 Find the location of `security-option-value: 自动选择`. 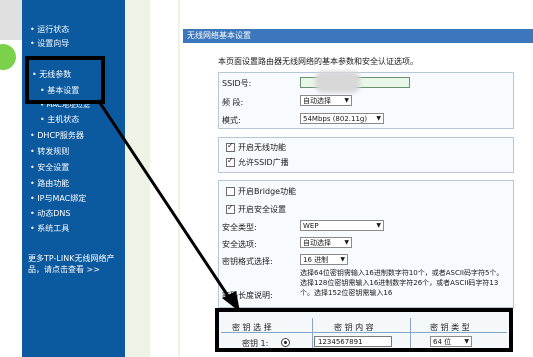

security-option-value: 自动选择 is located at coordinates (317, 243).